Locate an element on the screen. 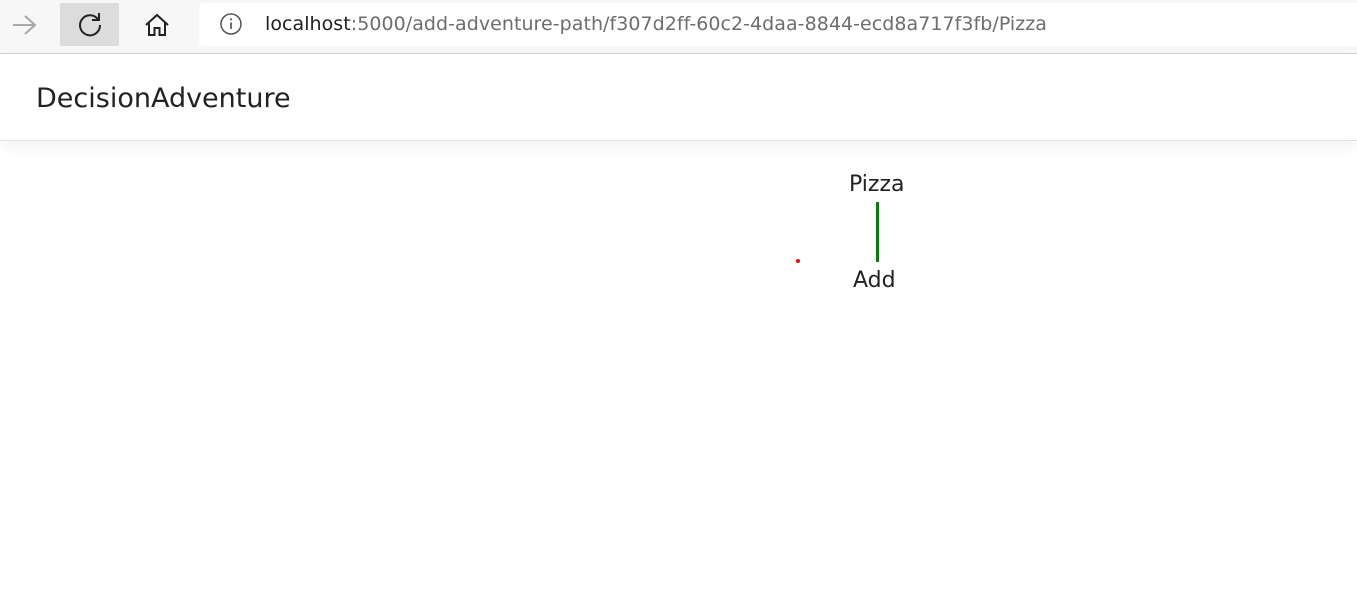 The height and width of the screenshot is (612, 1357). reload-button is located at coordinates (89, 24).